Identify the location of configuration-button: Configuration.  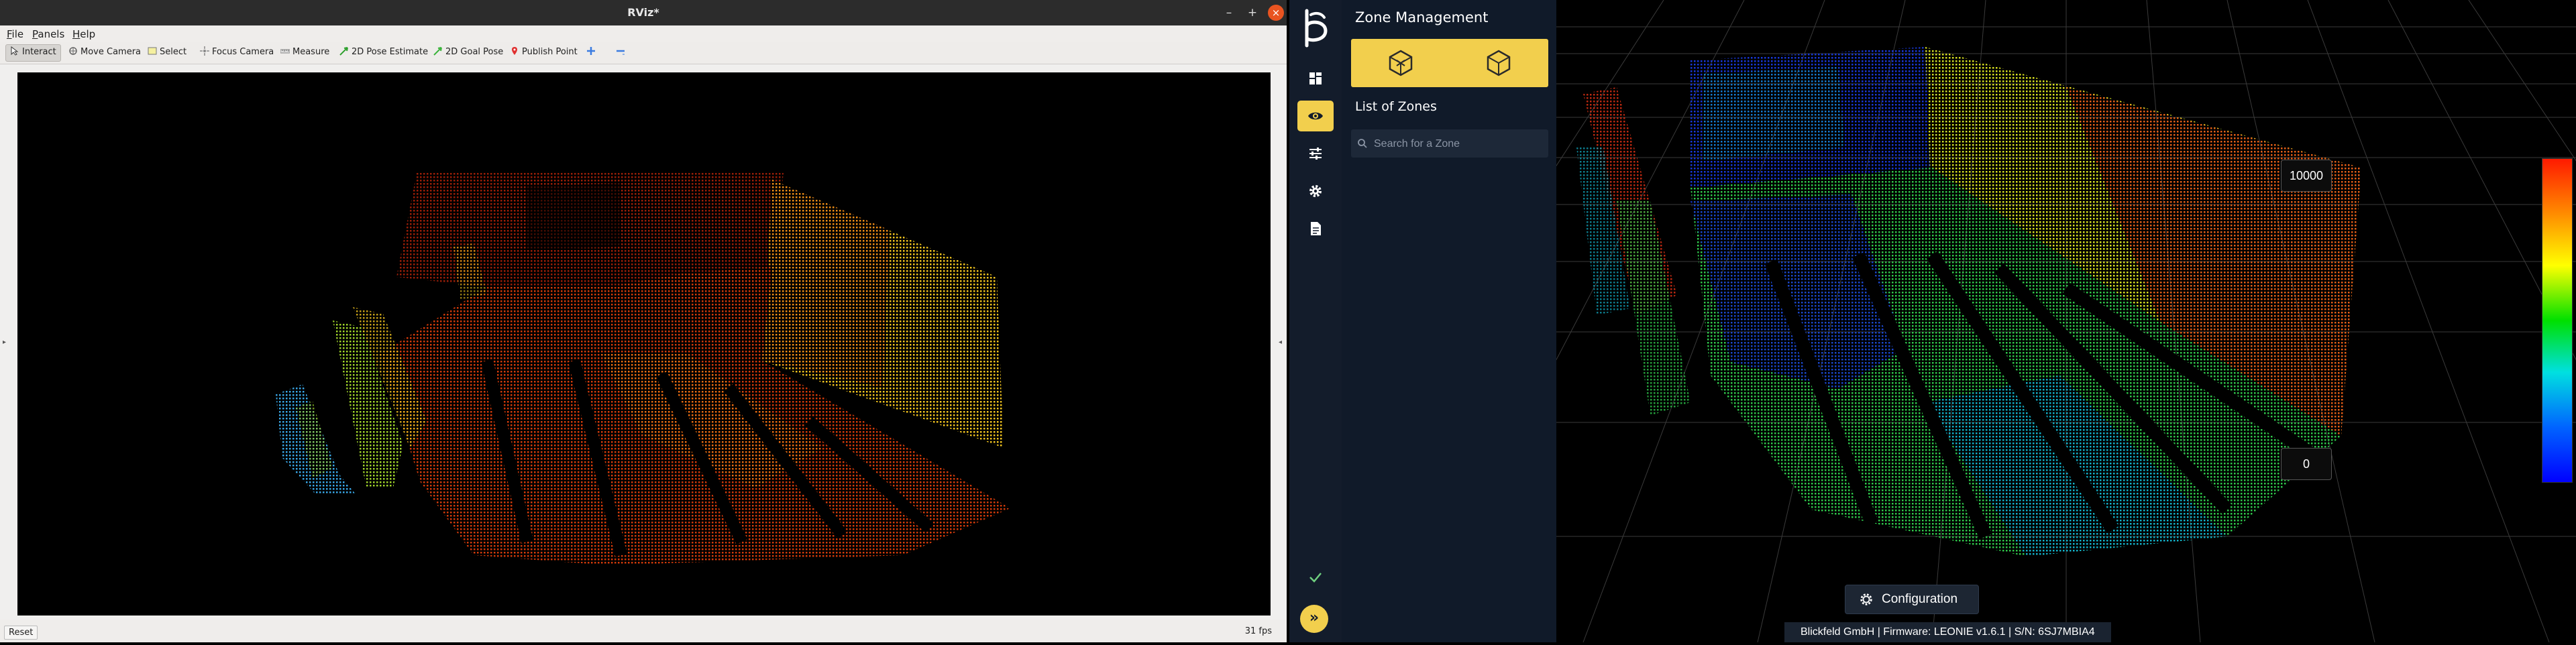
(1912, 599).